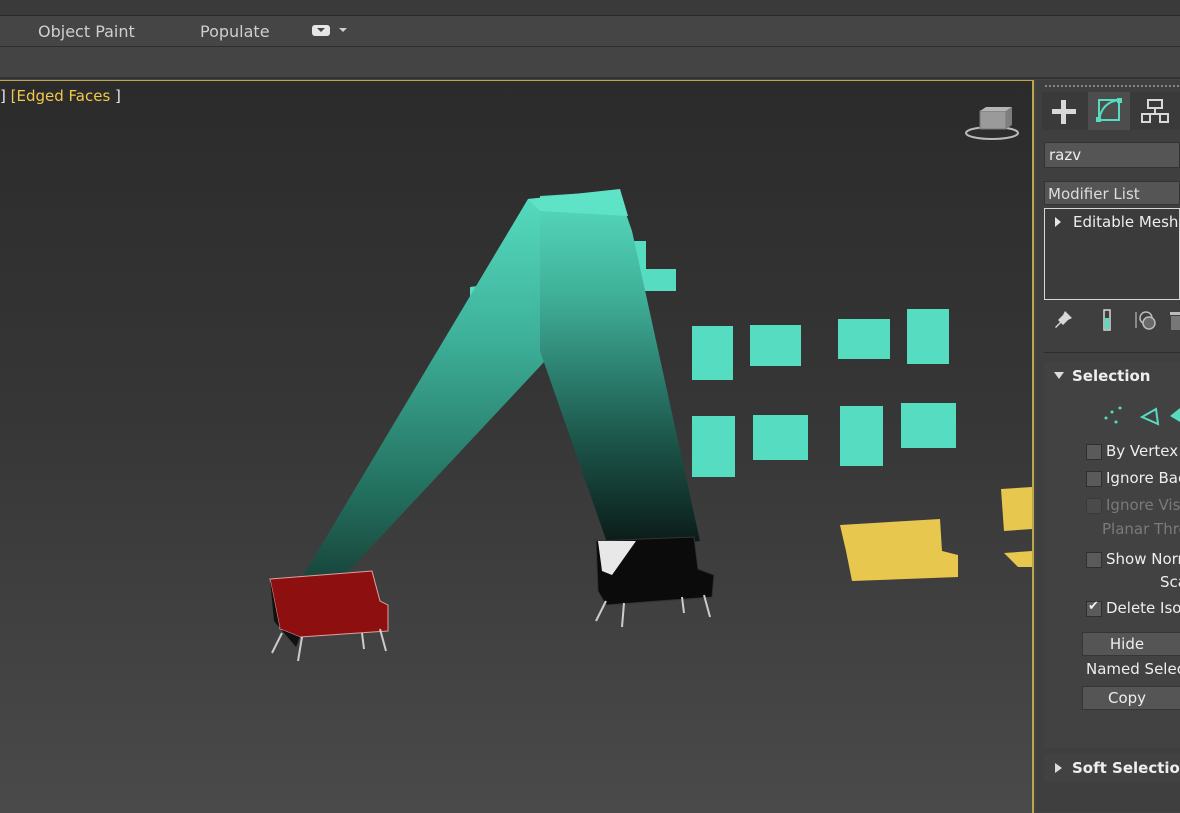  I want to click on delete-isolated-option: Delete Isola, so click(1133, 610).